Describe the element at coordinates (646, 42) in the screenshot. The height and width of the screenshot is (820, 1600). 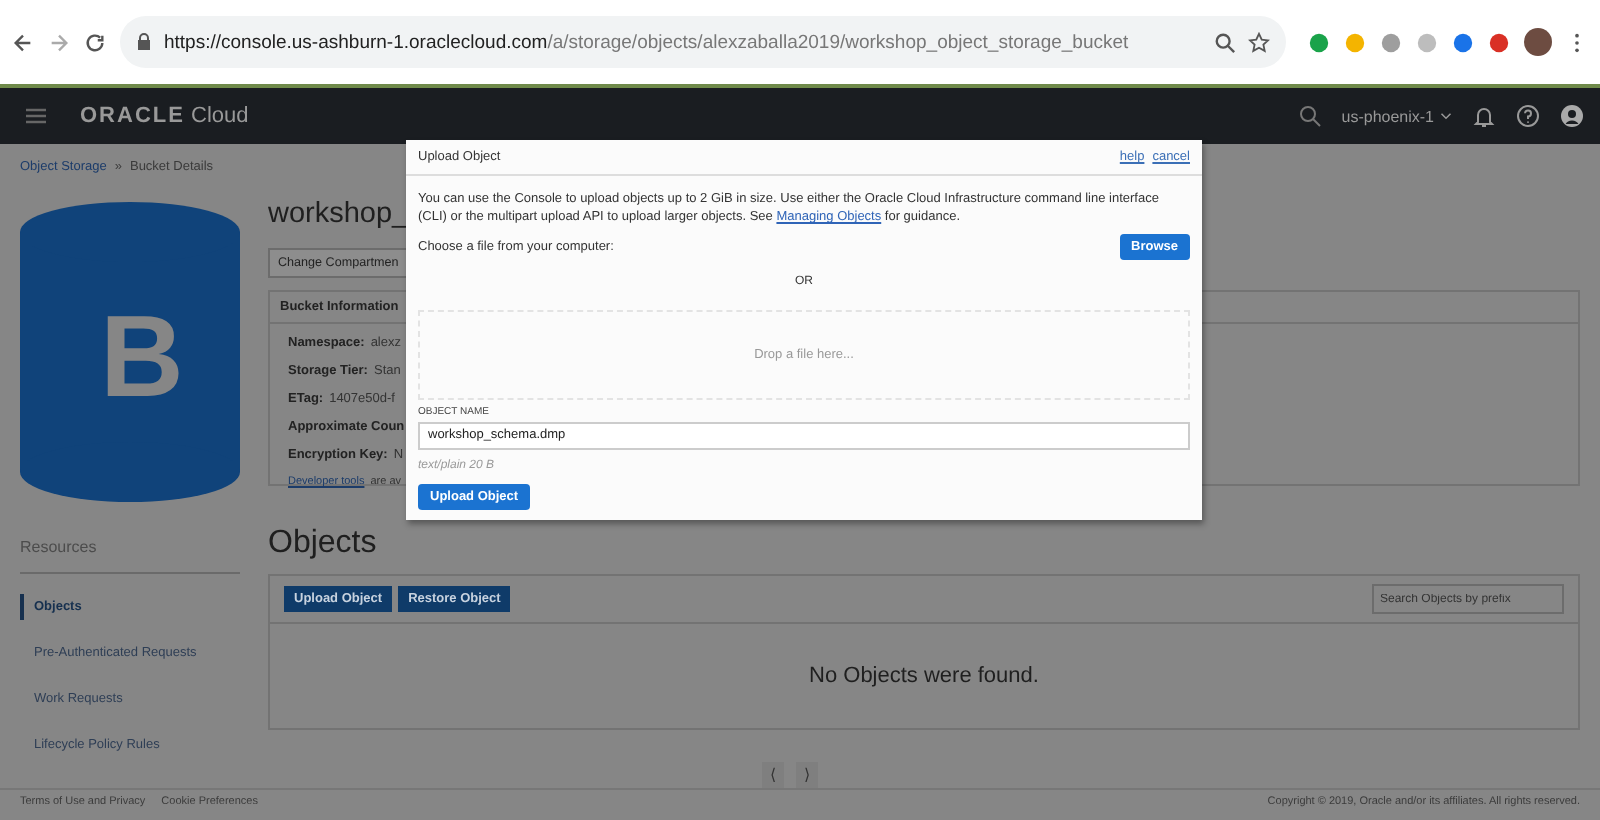
I see `url-text: https://console.us-ashburn-1.oraclecloud.com/a/storage/objects/alexzaballa2019/workshop_object_storage_bucket` at that location.